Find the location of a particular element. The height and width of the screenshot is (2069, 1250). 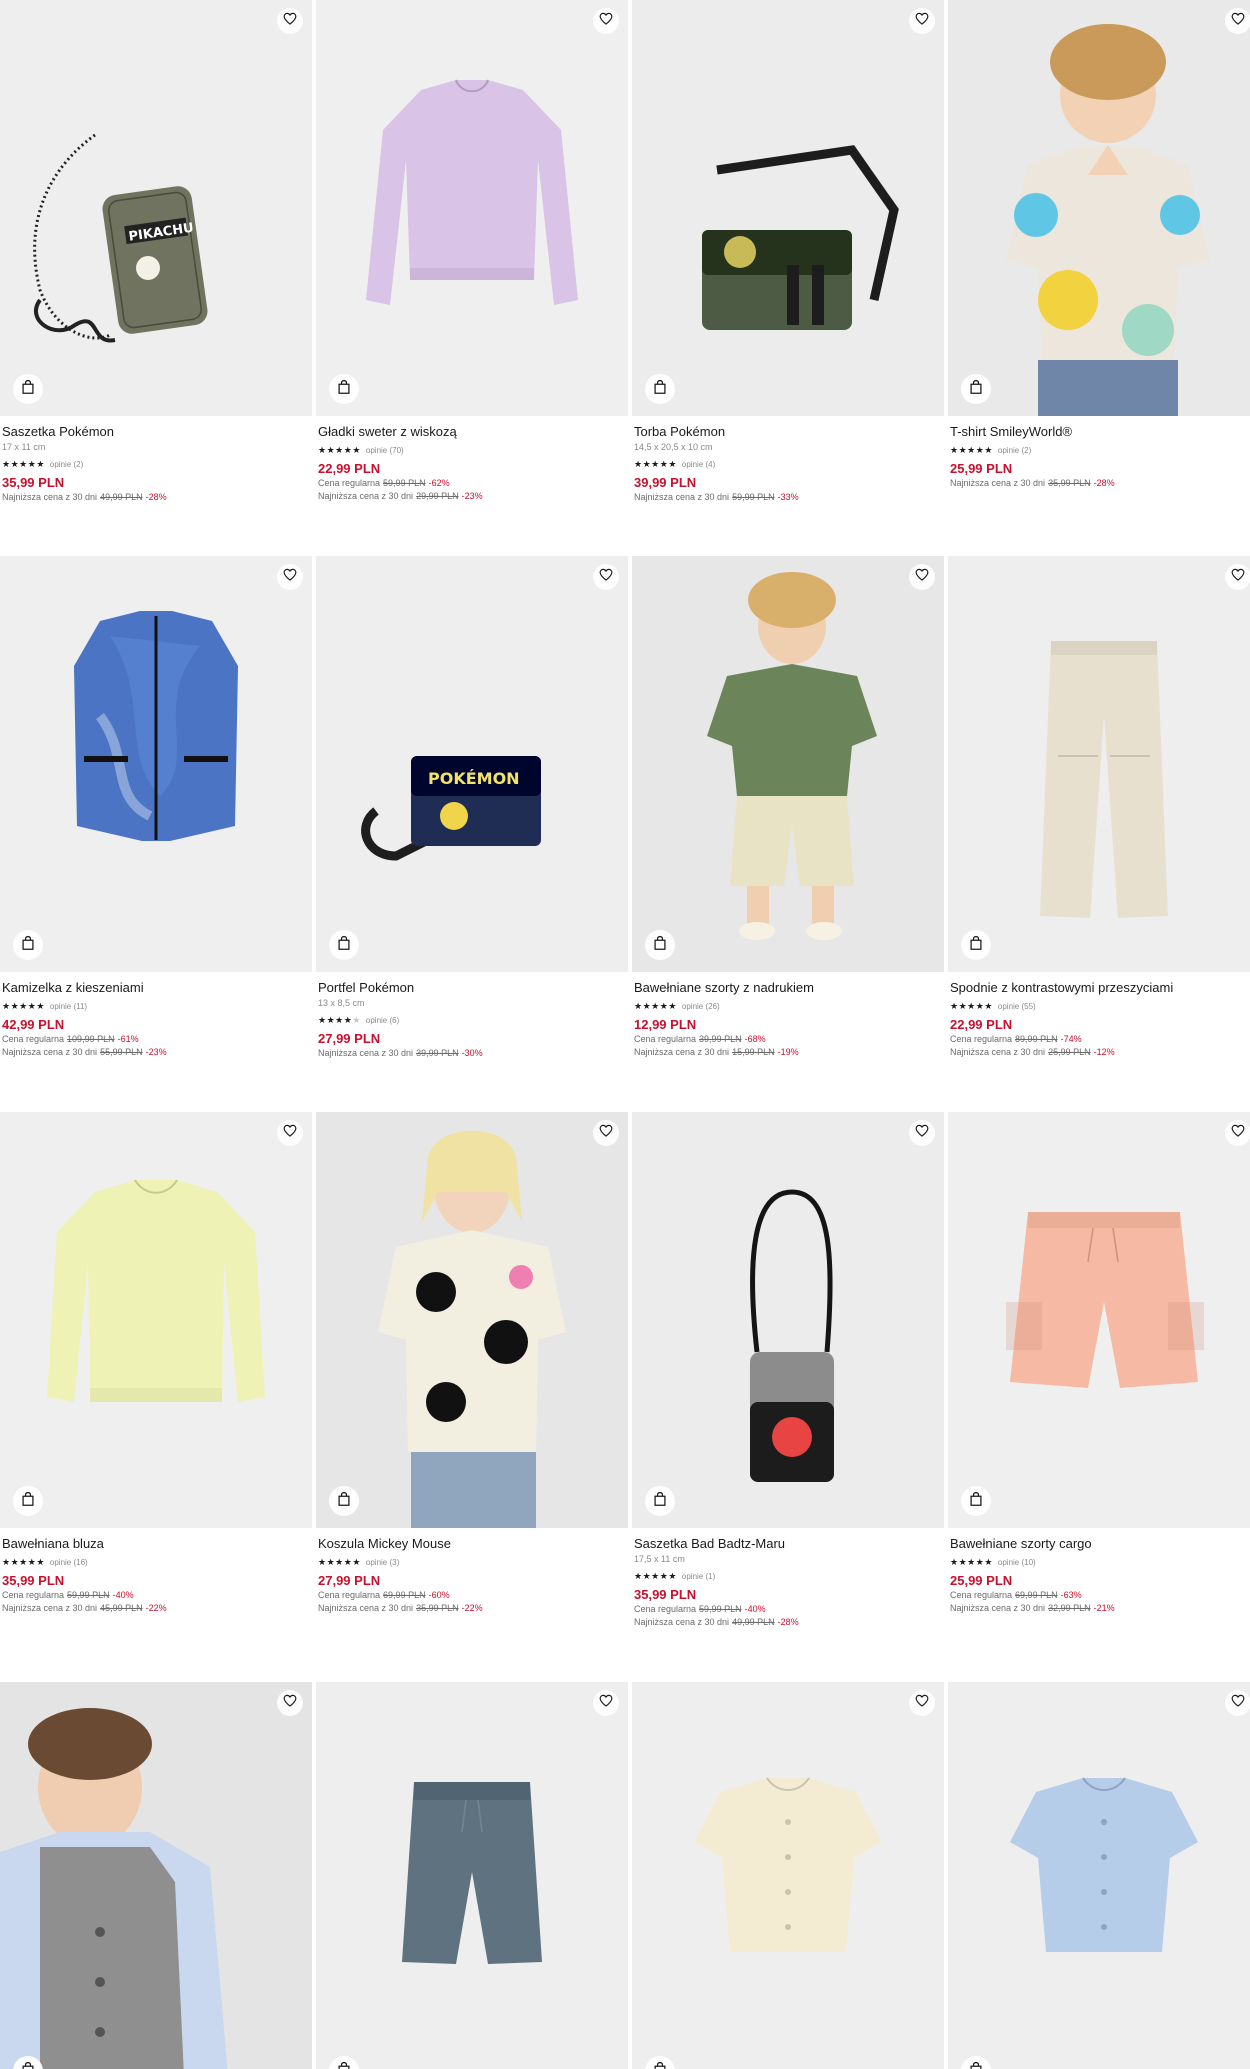

lowest-price-line: Najniższa cena z 30 dni 35,99 PLN -22% is located at coordinates (472, 1608).